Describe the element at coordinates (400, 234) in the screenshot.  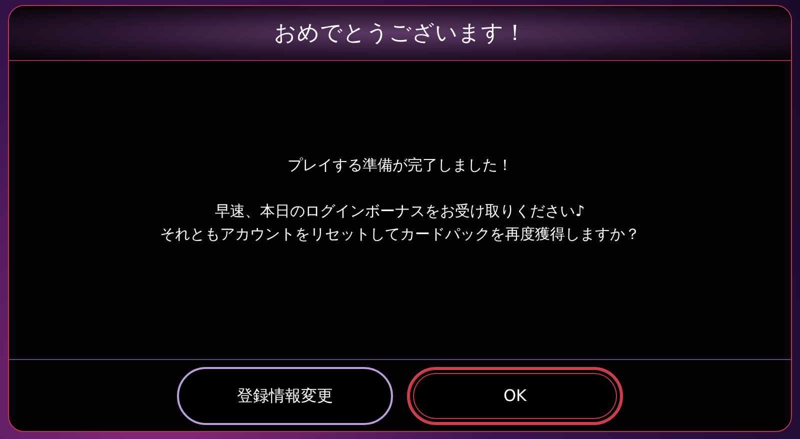
I see `message-text: それともアカウントをリセットしてカードパックを再度獲得しますか？` at that location.